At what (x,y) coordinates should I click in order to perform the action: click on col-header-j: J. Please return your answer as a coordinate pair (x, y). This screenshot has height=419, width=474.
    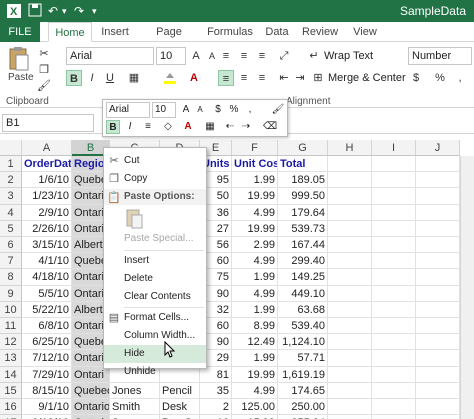
    Looking at the image, I should click on (438, 148).